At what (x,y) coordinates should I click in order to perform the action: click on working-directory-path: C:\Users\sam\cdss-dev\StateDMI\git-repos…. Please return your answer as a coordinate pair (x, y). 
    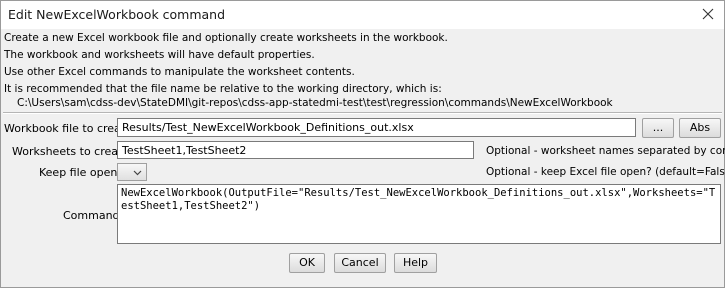
    Looking at the image, I should click on (315, 103).